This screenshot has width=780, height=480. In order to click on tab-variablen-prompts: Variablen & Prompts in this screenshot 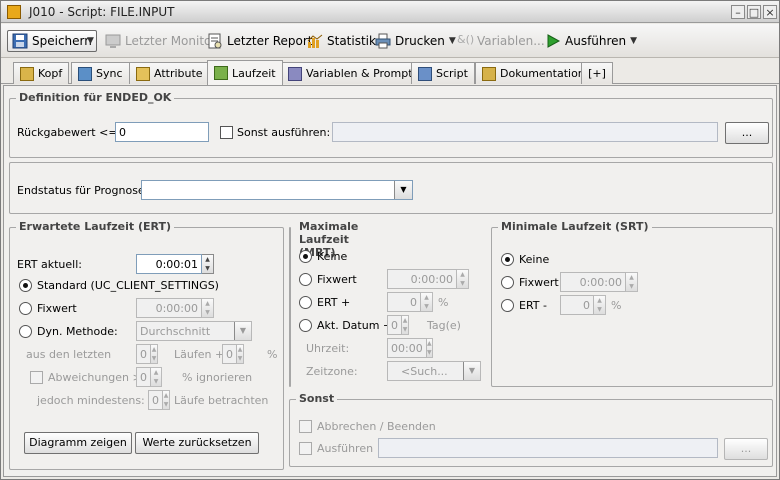, I will do `click(353, 73)`.